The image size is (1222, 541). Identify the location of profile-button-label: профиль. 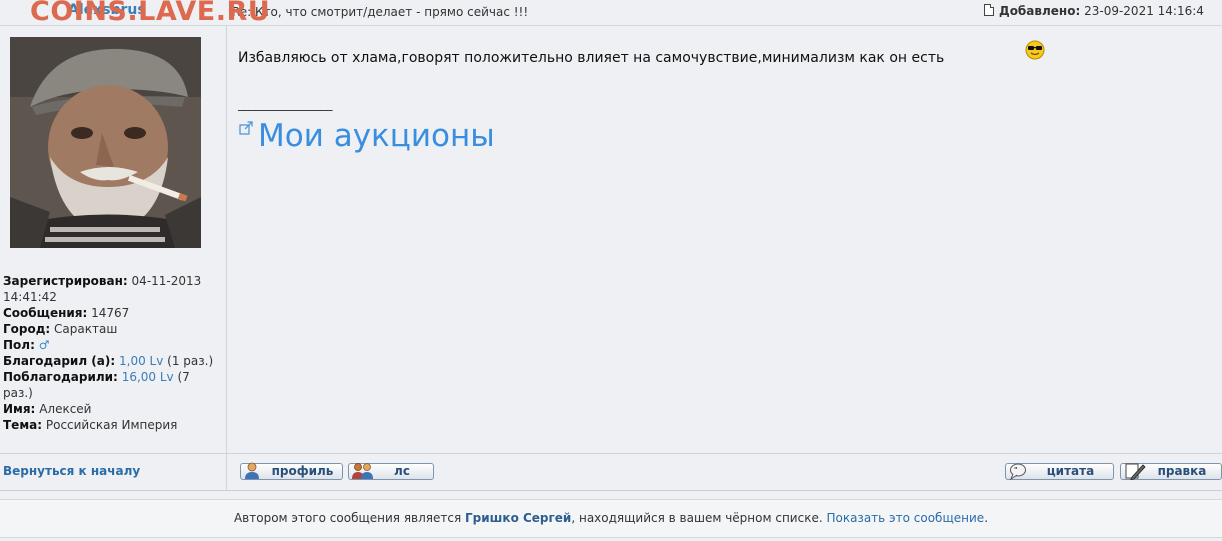
(302, 471).